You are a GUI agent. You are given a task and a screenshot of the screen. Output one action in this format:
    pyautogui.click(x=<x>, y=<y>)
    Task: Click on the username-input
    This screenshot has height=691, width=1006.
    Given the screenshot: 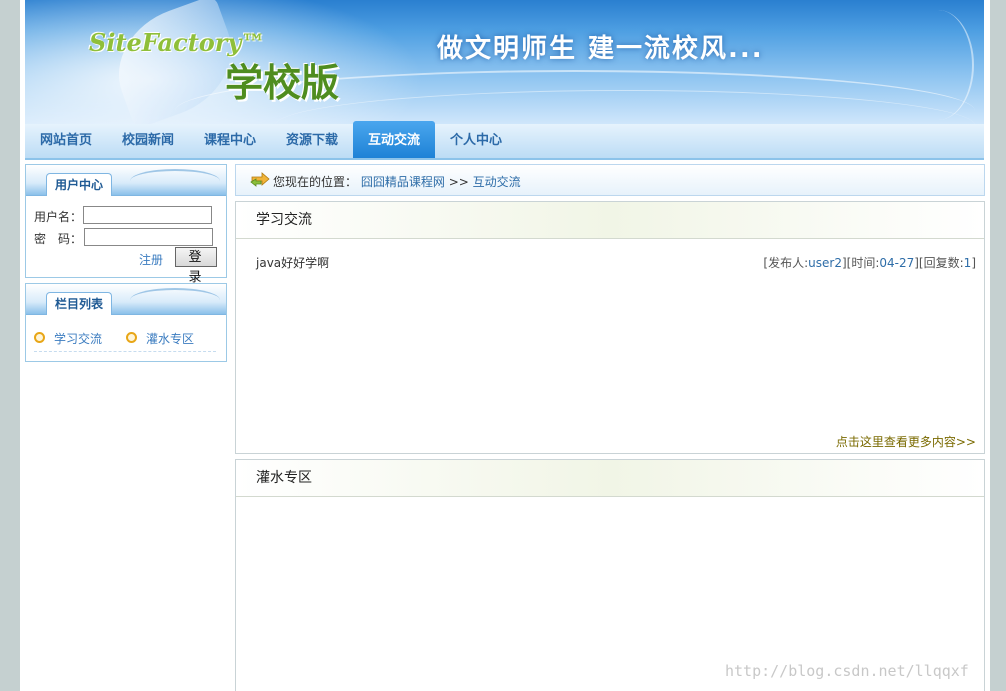 What is the action you would take?
    pyautogui.click(x=147, y=215)
    